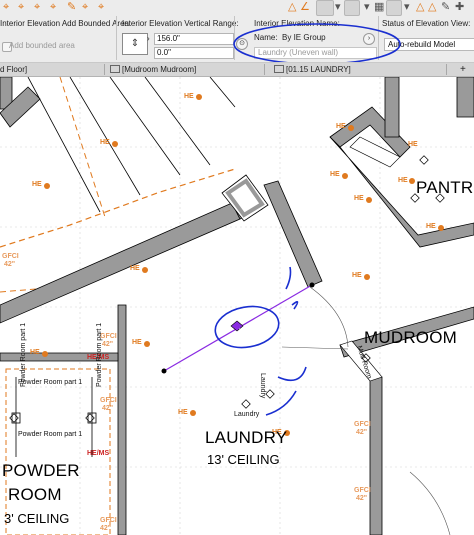 The height and width of the screenshot is (535, 474). What do you see at coordinates (410, 337) in the screenshot?
I see `room-name-mudroom: MUDROOM` at bounding box center [410, 337].